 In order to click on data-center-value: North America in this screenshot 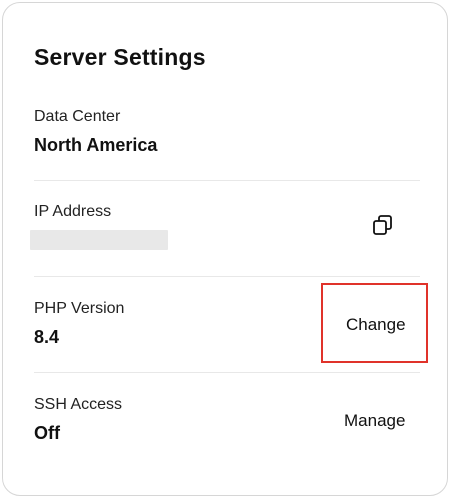, I will do `click(96, 145)`.